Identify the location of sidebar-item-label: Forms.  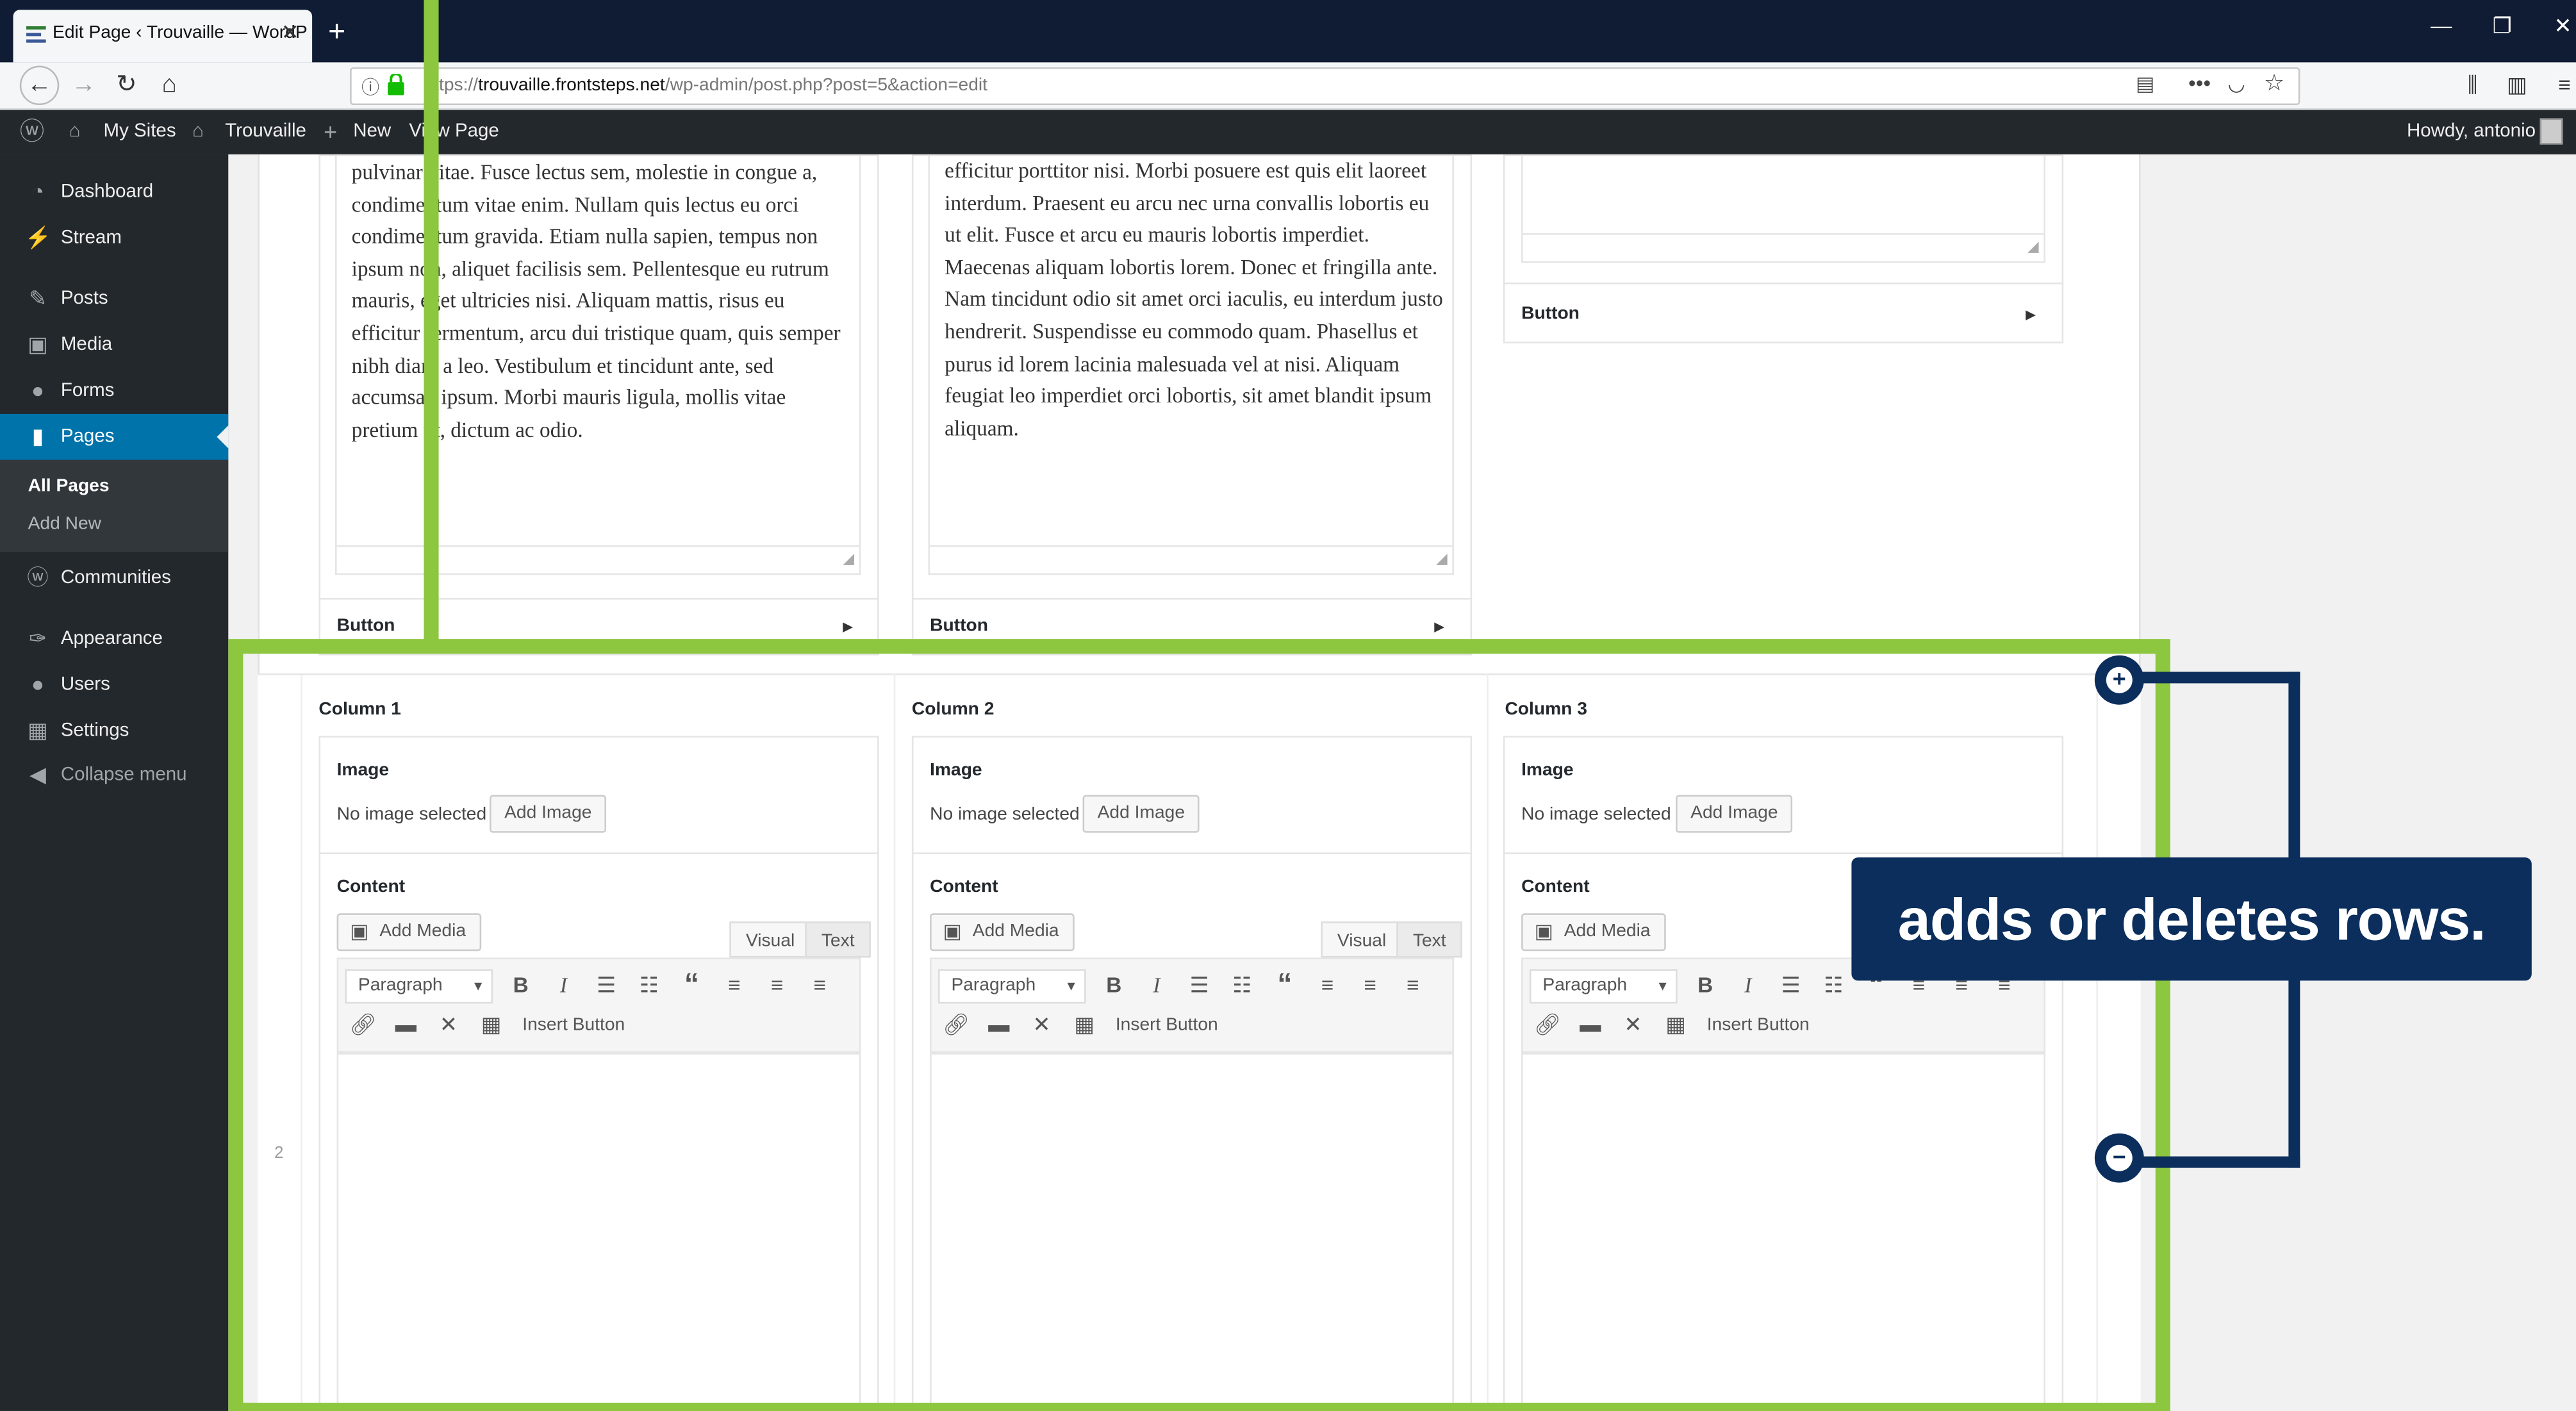
(87, 391).